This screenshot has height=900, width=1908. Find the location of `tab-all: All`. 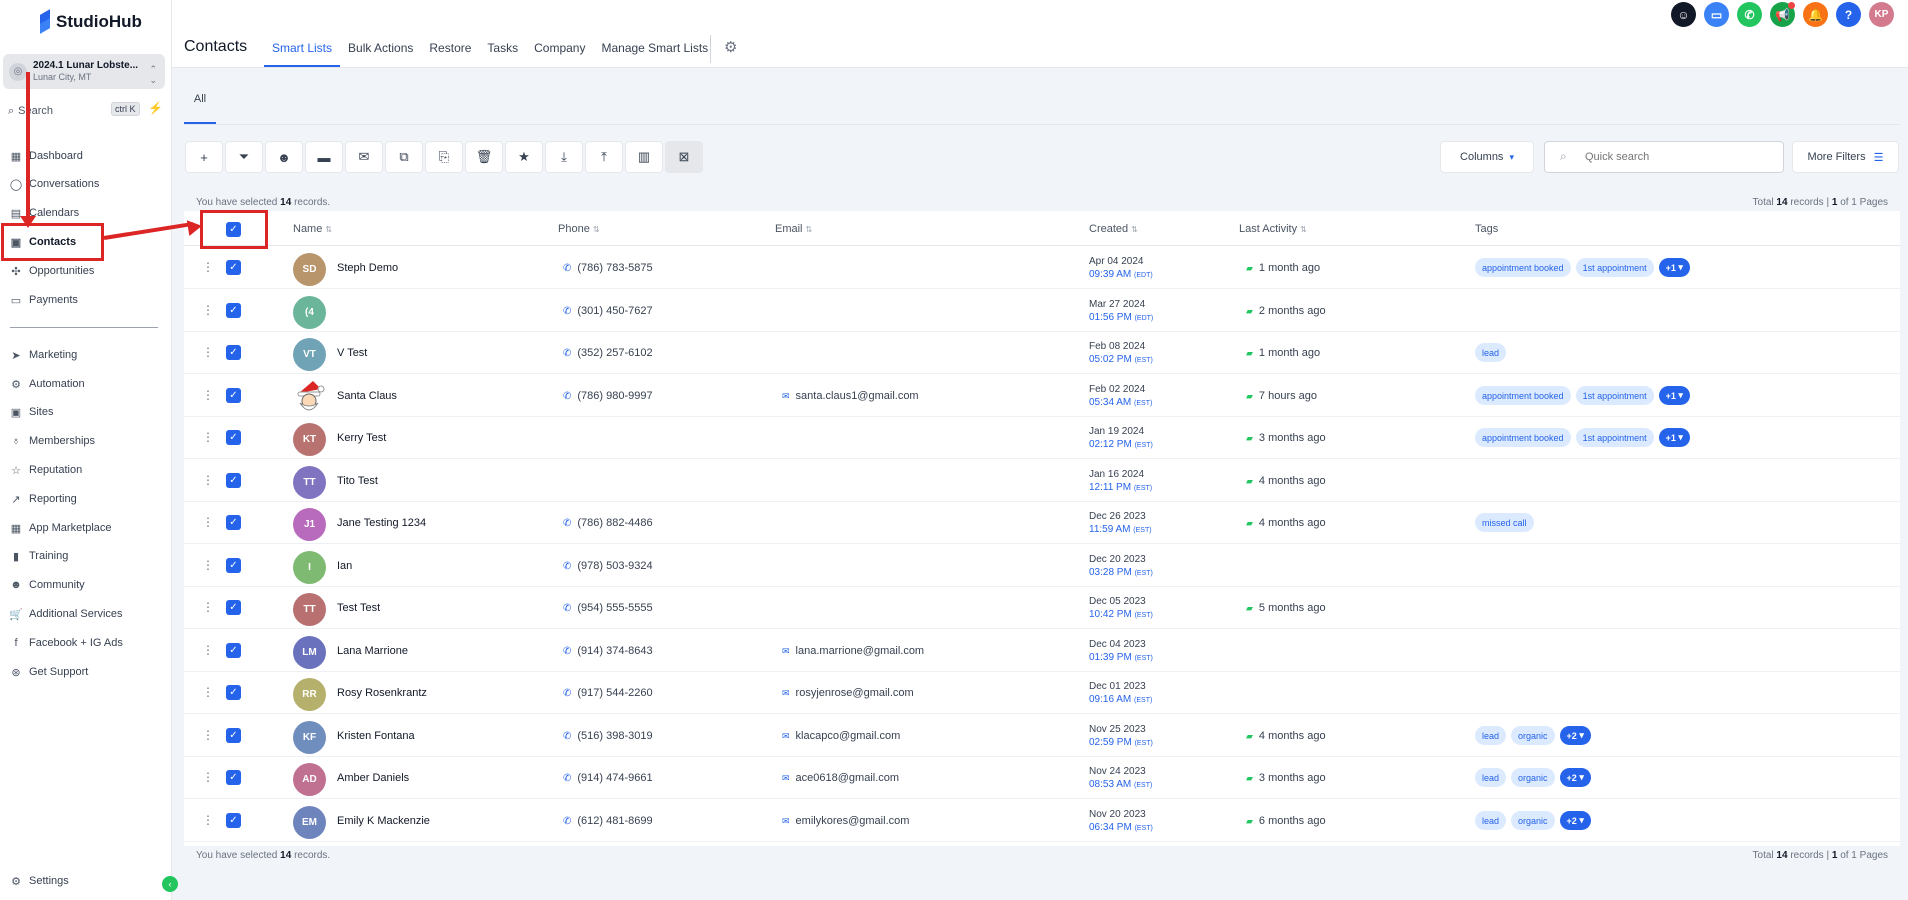

tab-all: All is located at coordinates (200, 102).